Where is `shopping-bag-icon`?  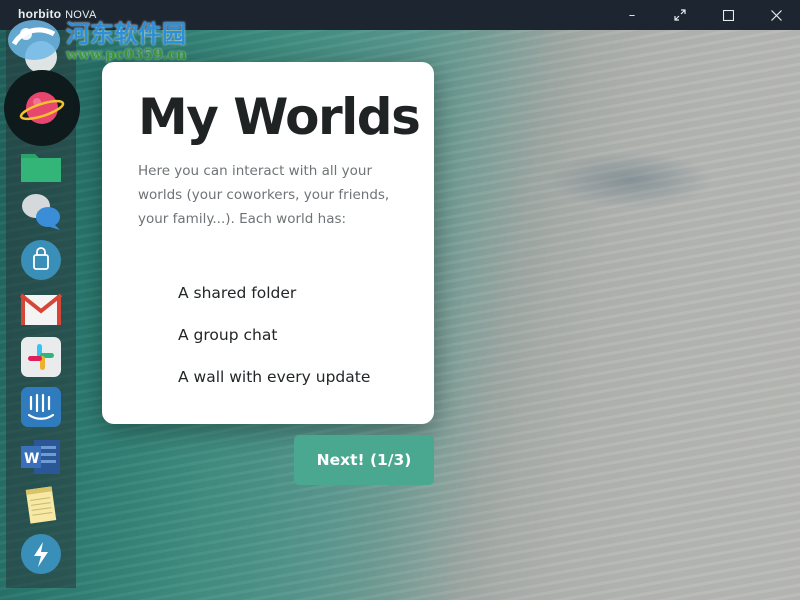
shopping-bag-icon is located at coordinates (41, 260).